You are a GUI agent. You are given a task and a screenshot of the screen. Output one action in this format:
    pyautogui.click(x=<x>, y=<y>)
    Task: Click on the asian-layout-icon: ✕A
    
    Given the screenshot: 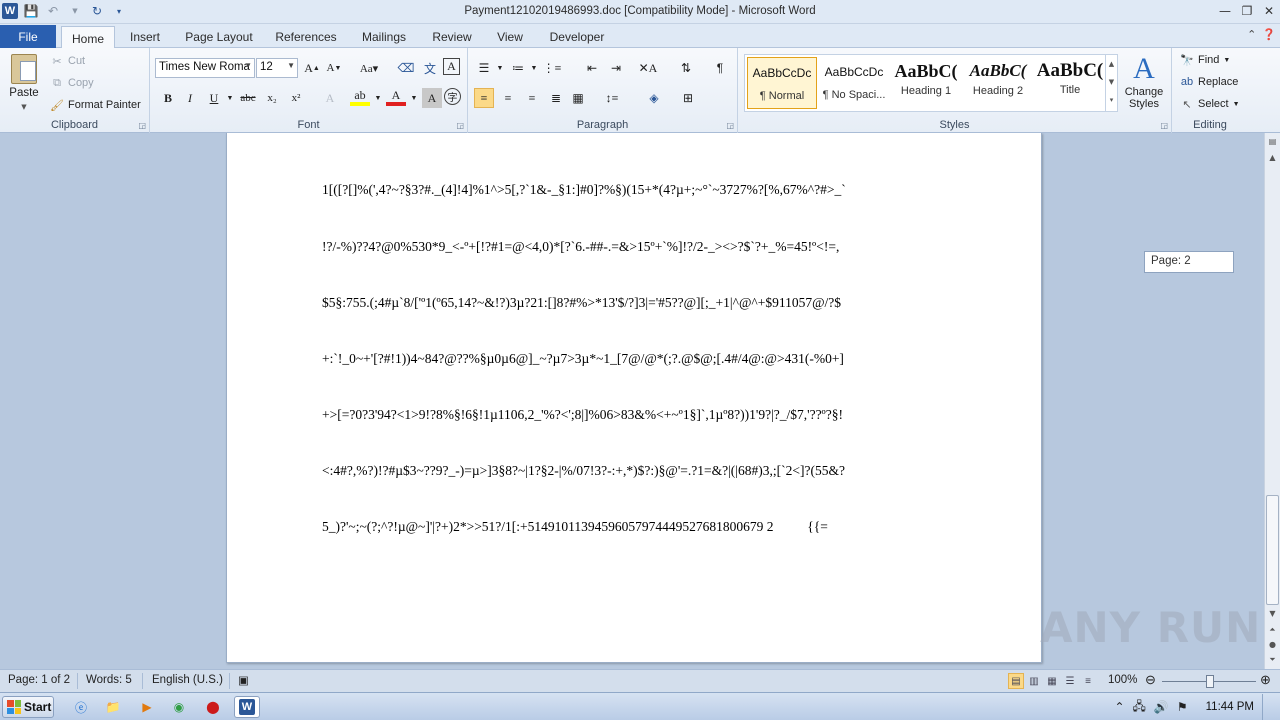 What is the action you would take?
    pyautogui.click(x=648, y=68)
    